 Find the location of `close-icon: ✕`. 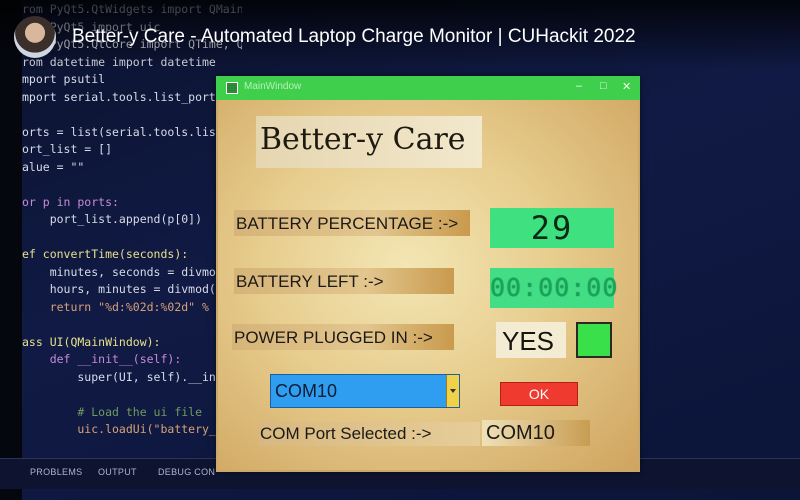

close-icon: ✕ is located at coordinates (626, 86).